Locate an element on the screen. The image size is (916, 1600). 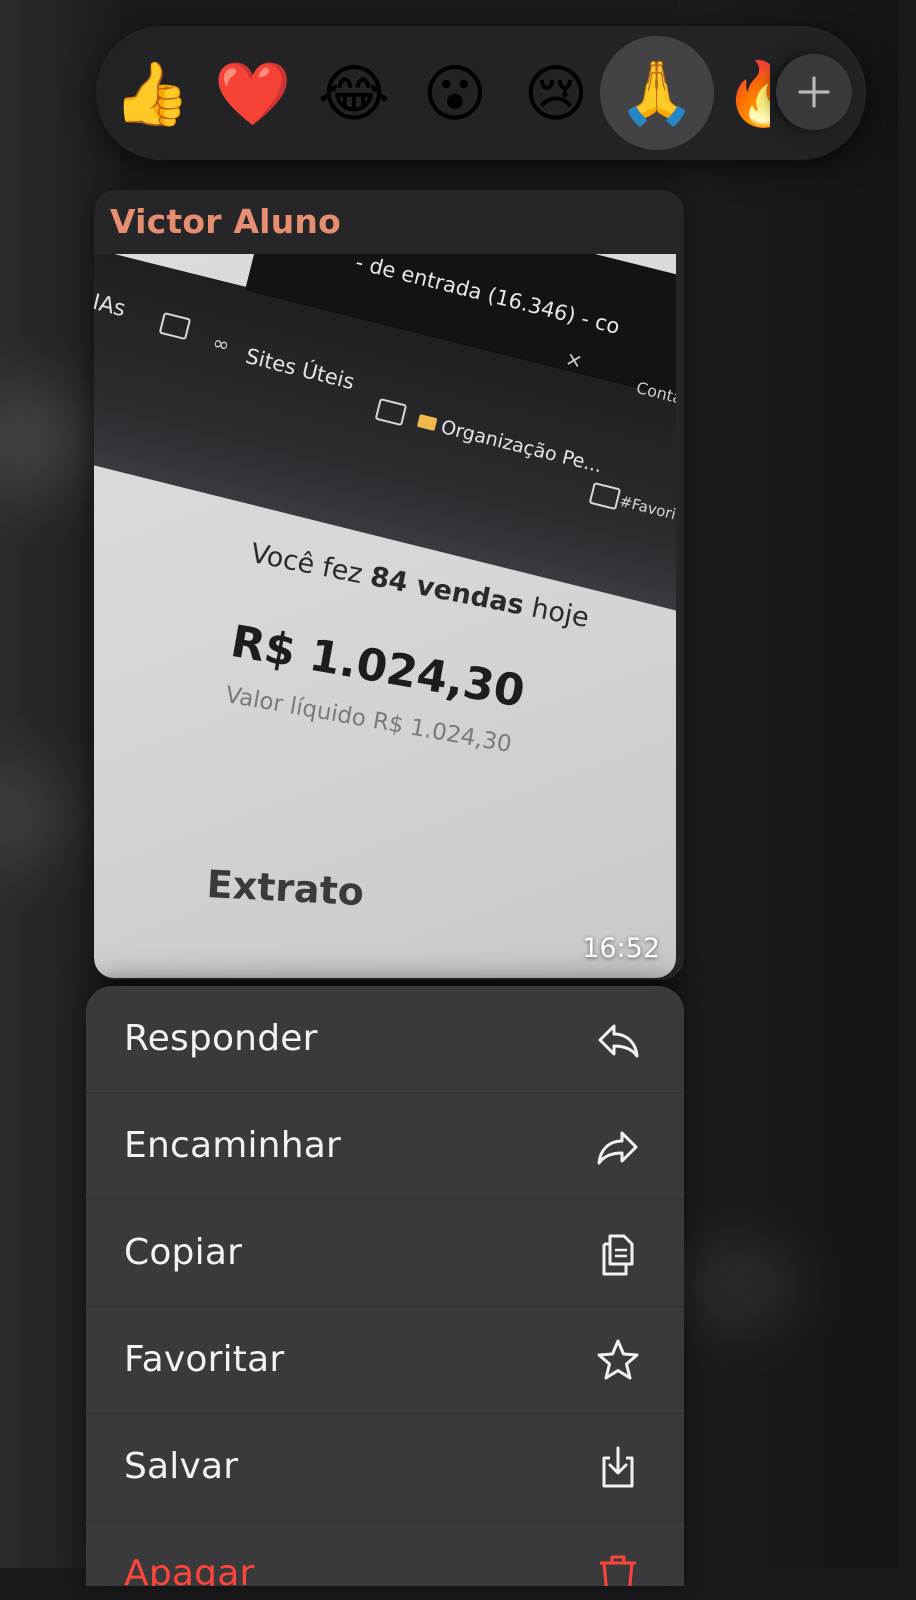
reaction-fire: 🔥 is located at coordinates (747, 94).